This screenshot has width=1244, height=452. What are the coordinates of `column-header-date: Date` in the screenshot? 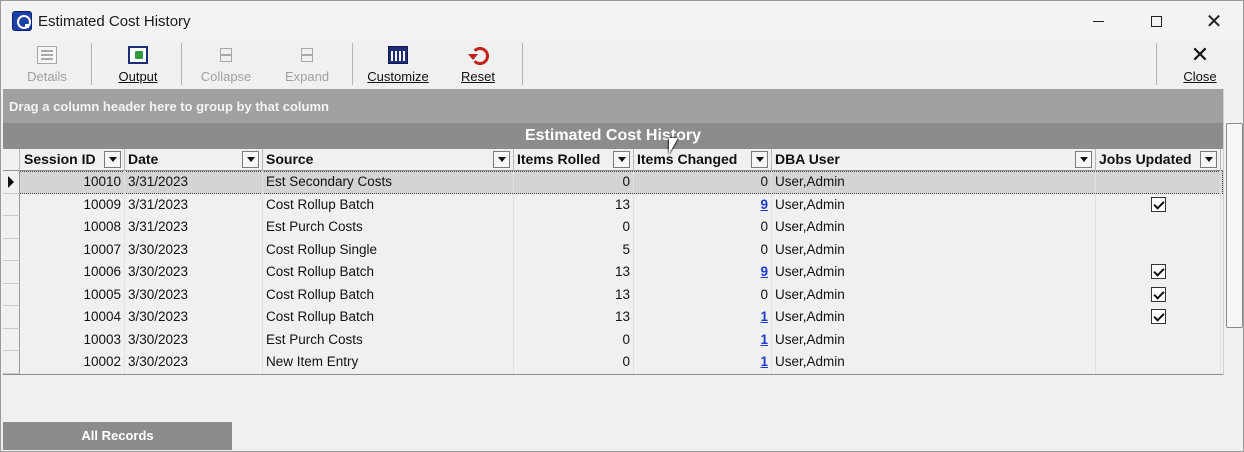 It's located at (194, 160).